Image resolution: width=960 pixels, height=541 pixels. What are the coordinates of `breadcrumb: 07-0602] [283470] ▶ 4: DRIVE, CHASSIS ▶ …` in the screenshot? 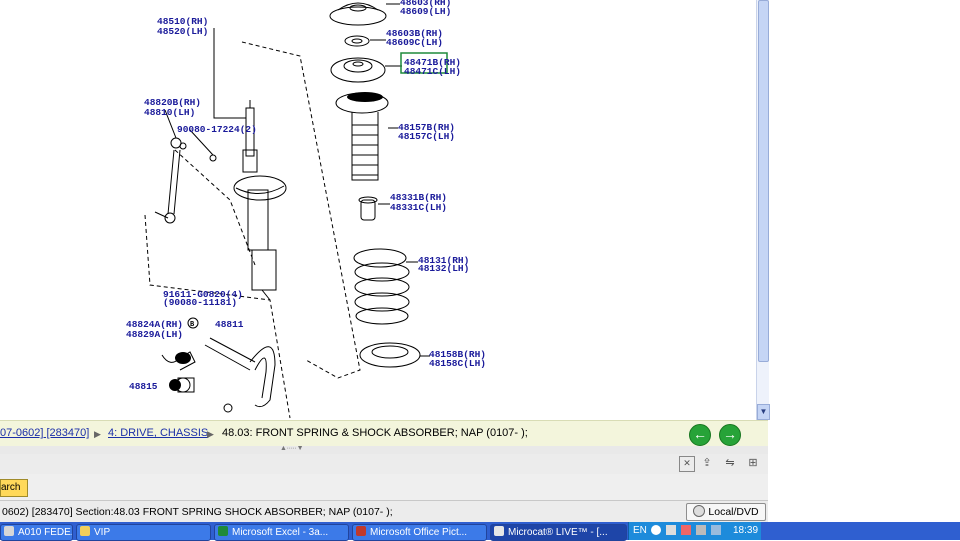 It's located at (384, 433).